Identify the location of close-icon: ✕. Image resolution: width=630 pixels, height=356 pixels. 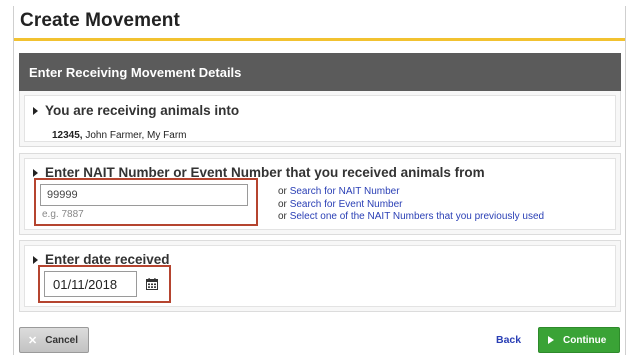
(33, 340).